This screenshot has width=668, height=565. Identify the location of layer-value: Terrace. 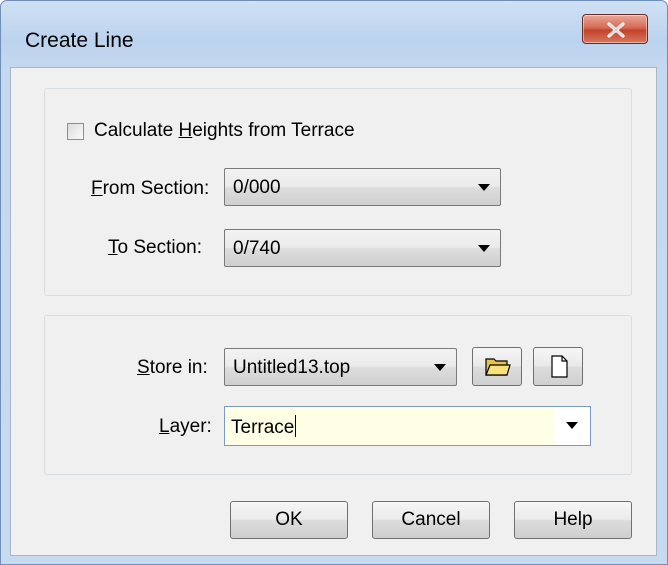
(263, 427).